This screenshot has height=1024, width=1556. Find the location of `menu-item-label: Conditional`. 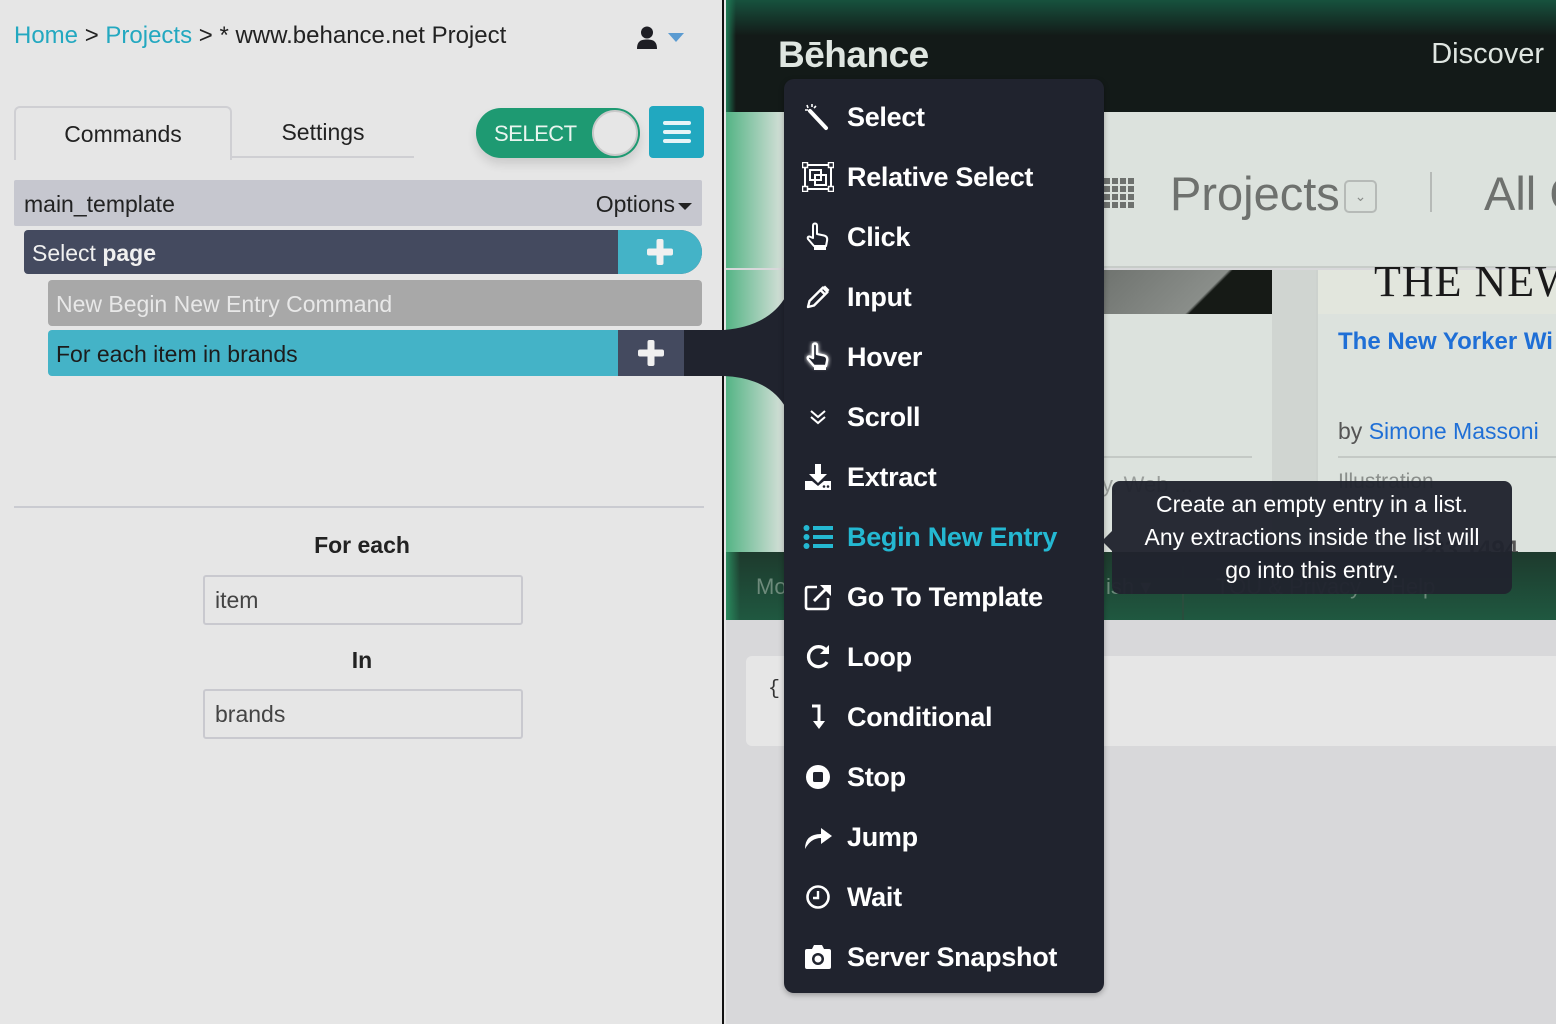

menu-item-label: Conditional is located at coordinates (920, 716).